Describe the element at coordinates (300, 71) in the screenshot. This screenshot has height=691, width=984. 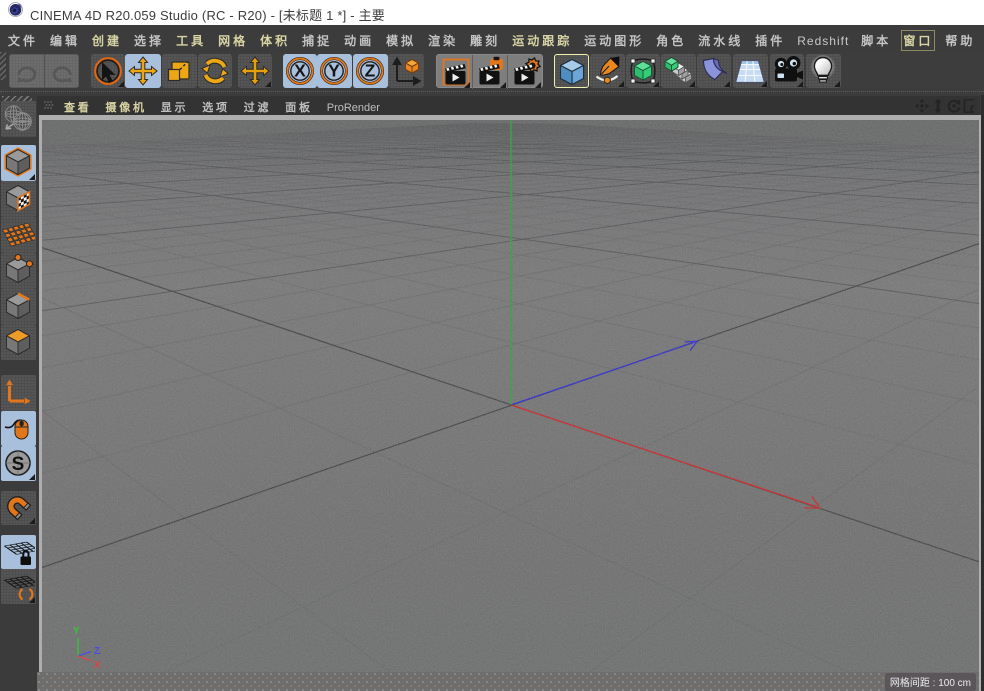
I see `svg-text: X` at that location.